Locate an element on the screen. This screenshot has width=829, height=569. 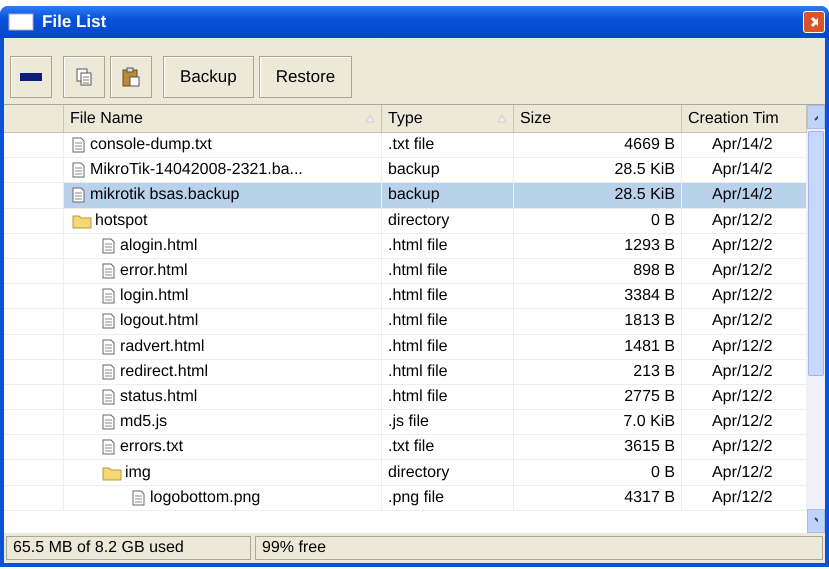
file-name: md5.js is located at coordinates (144, 422).